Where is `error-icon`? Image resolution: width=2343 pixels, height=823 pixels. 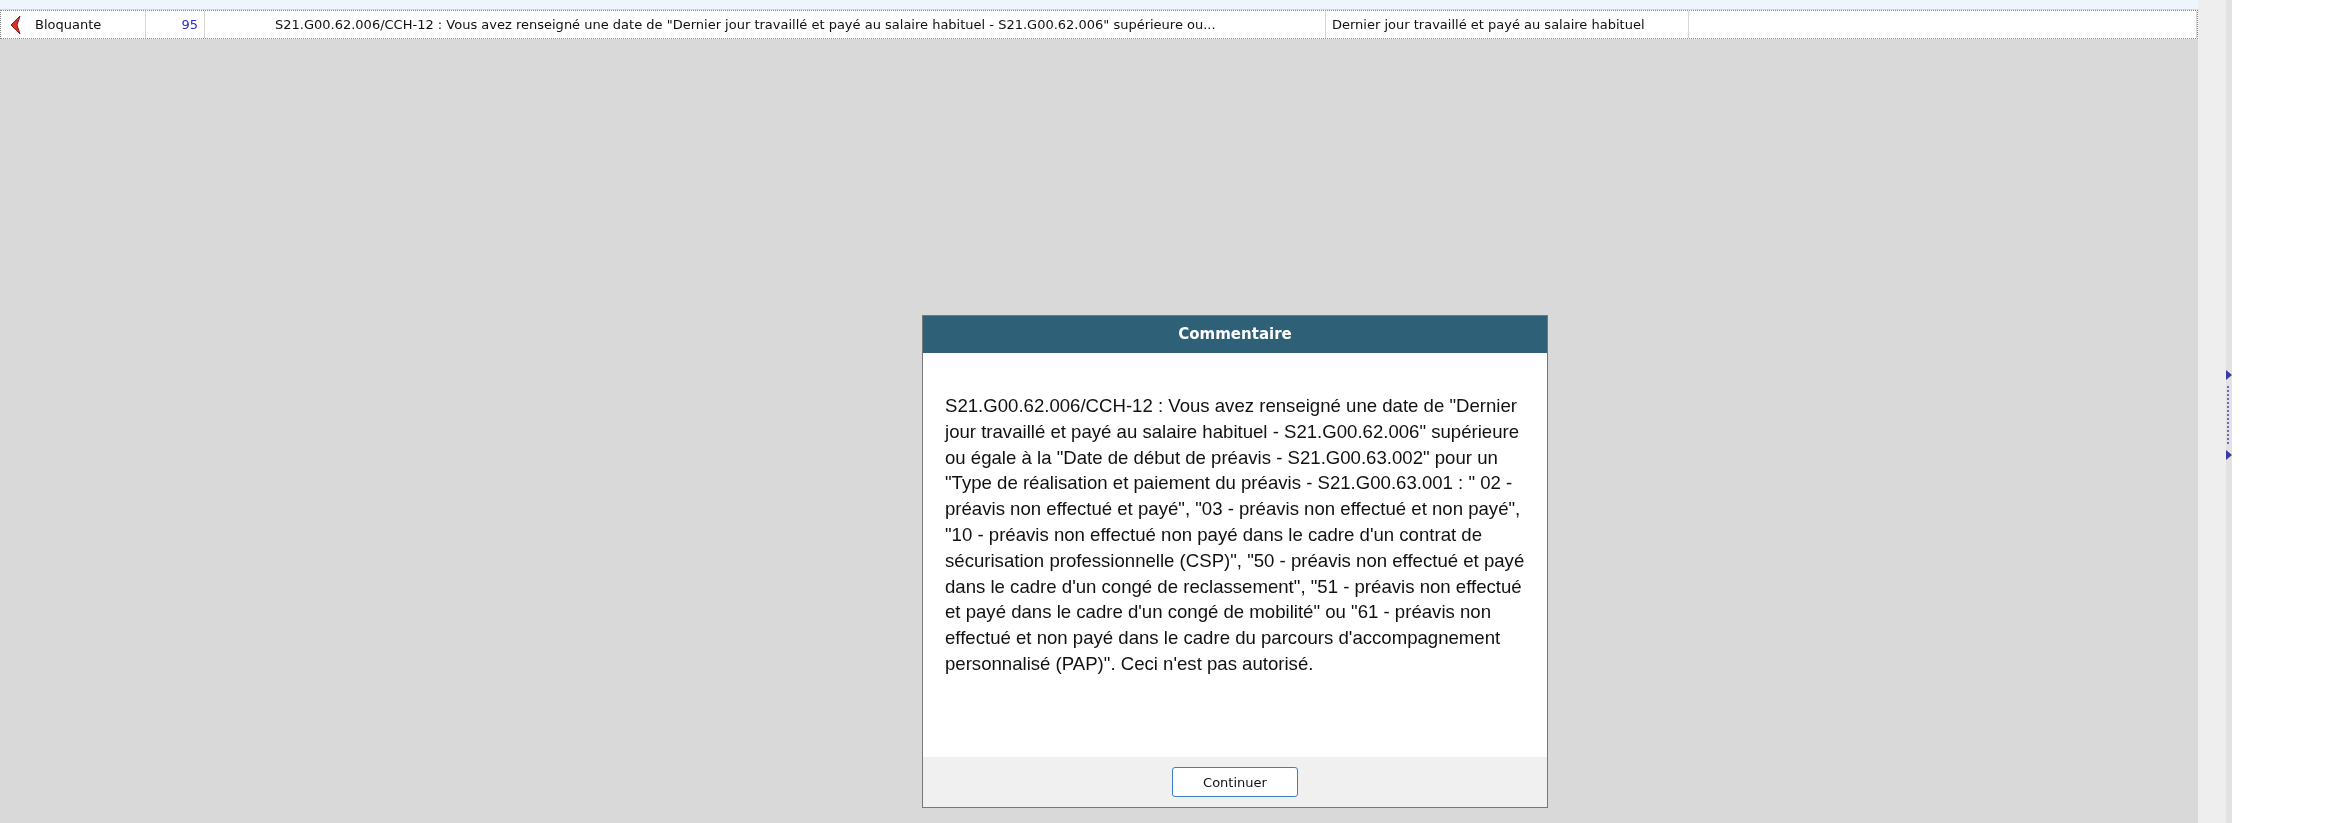 error-icon is located at coordinates (15, 24).